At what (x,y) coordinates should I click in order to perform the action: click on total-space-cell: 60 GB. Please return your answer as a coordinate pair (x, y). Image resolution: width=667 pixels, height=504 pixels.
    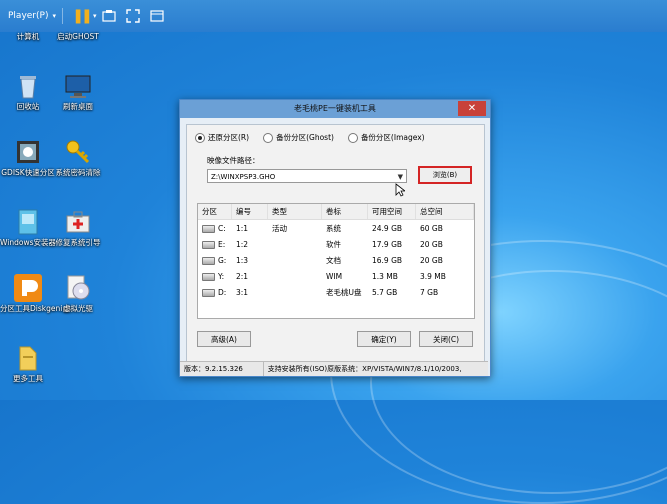
    Looking at the image, I should click on (431, 228).